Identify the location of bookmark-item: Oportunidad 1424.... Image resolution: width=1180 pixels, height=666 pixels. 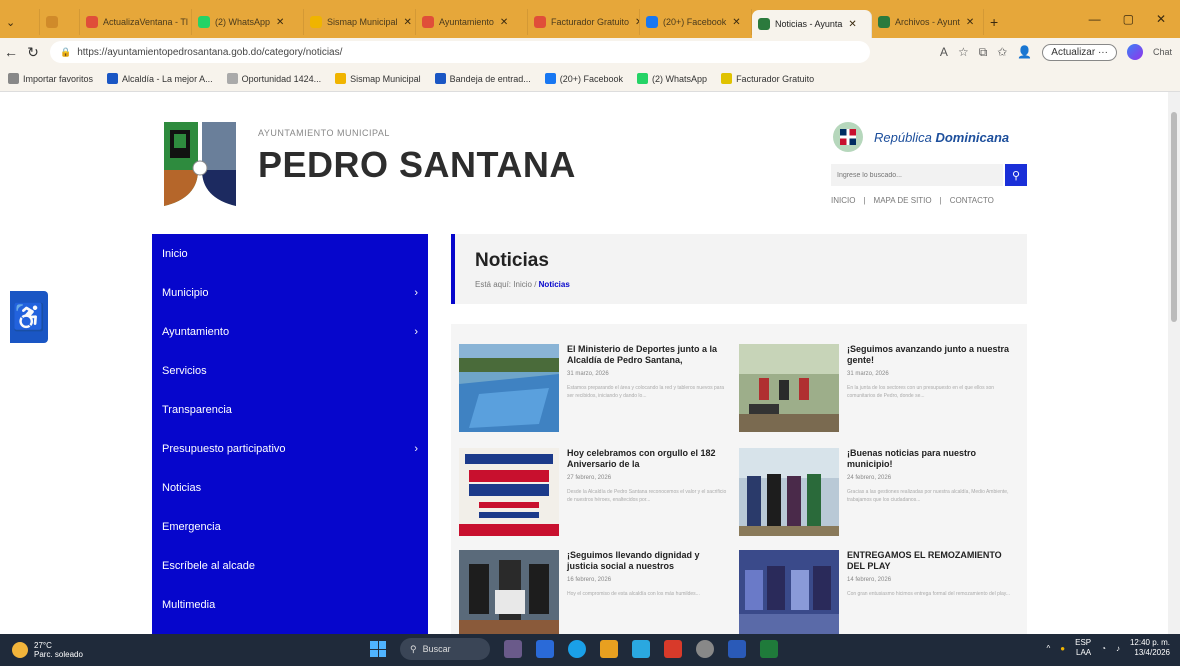
(273, 78).